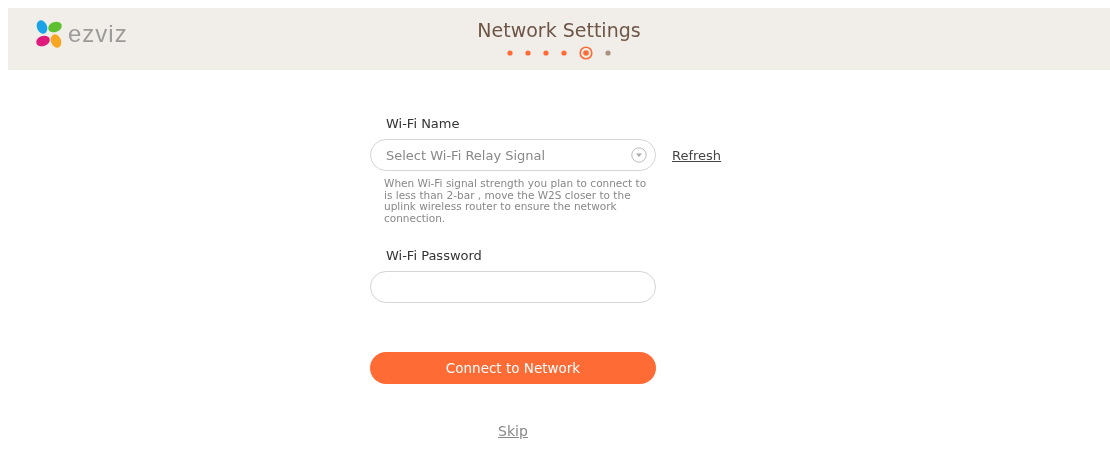 The image size is (1110, 451). Describe the element at coordinates (98, 34) in the screenshot. I see `logo-text: ezviz` at that location.